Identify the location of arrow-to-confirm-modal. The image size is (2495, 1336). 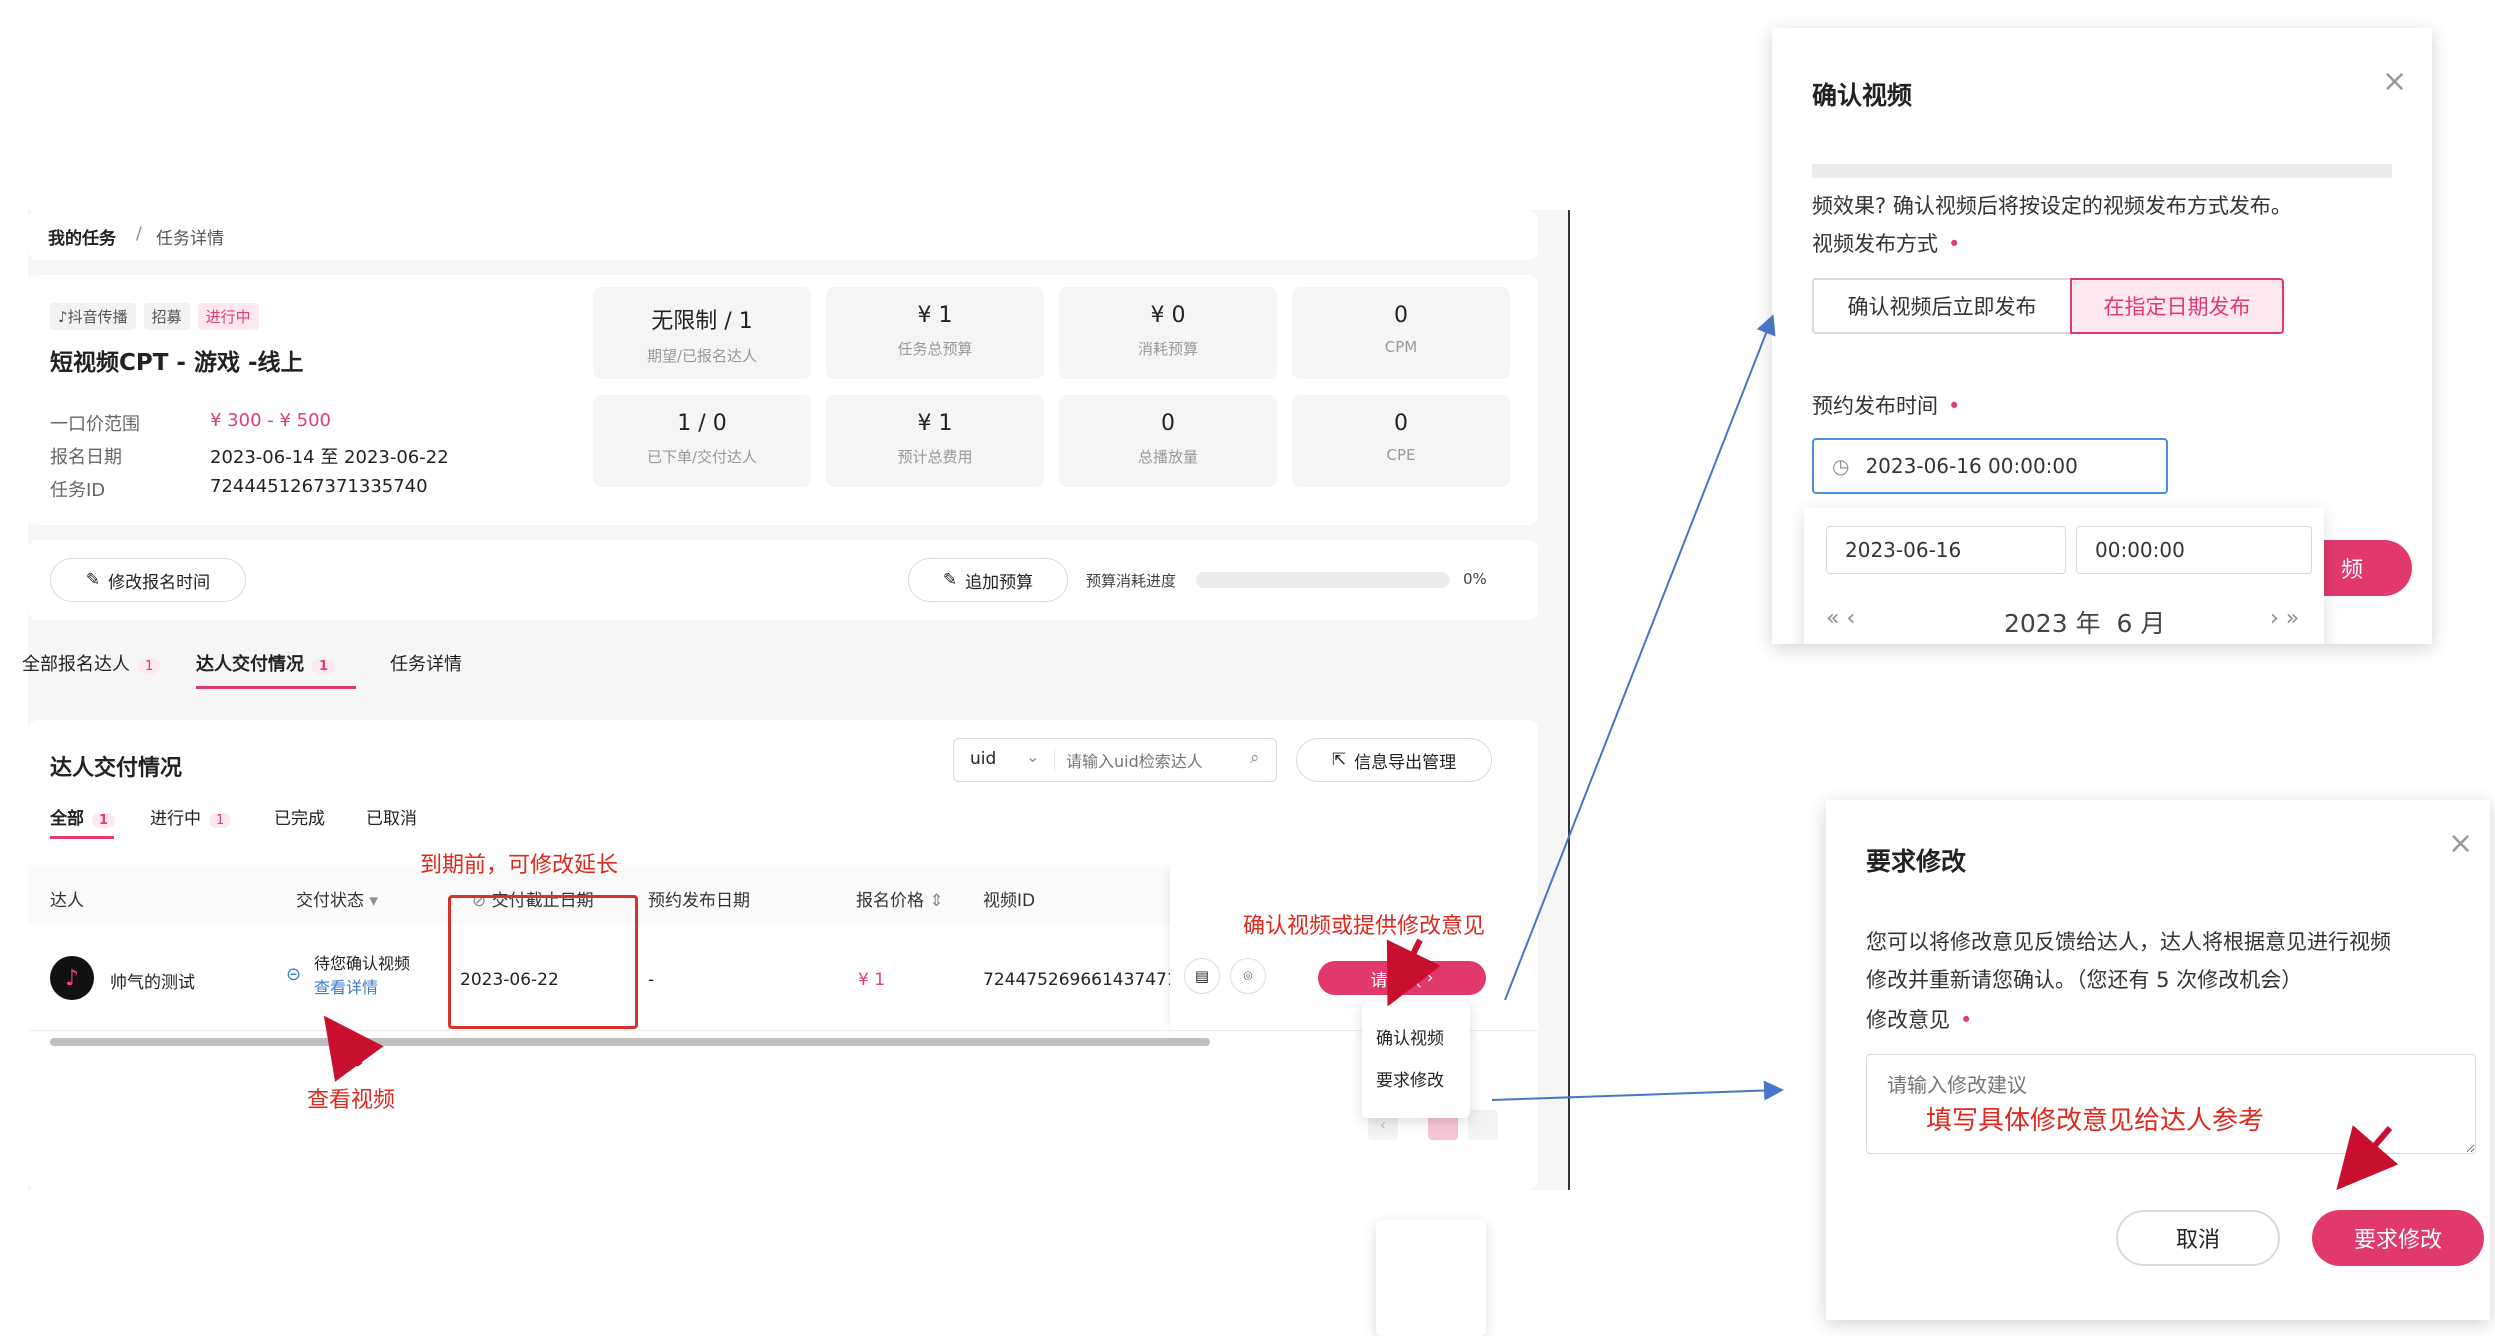
(1640, 657).